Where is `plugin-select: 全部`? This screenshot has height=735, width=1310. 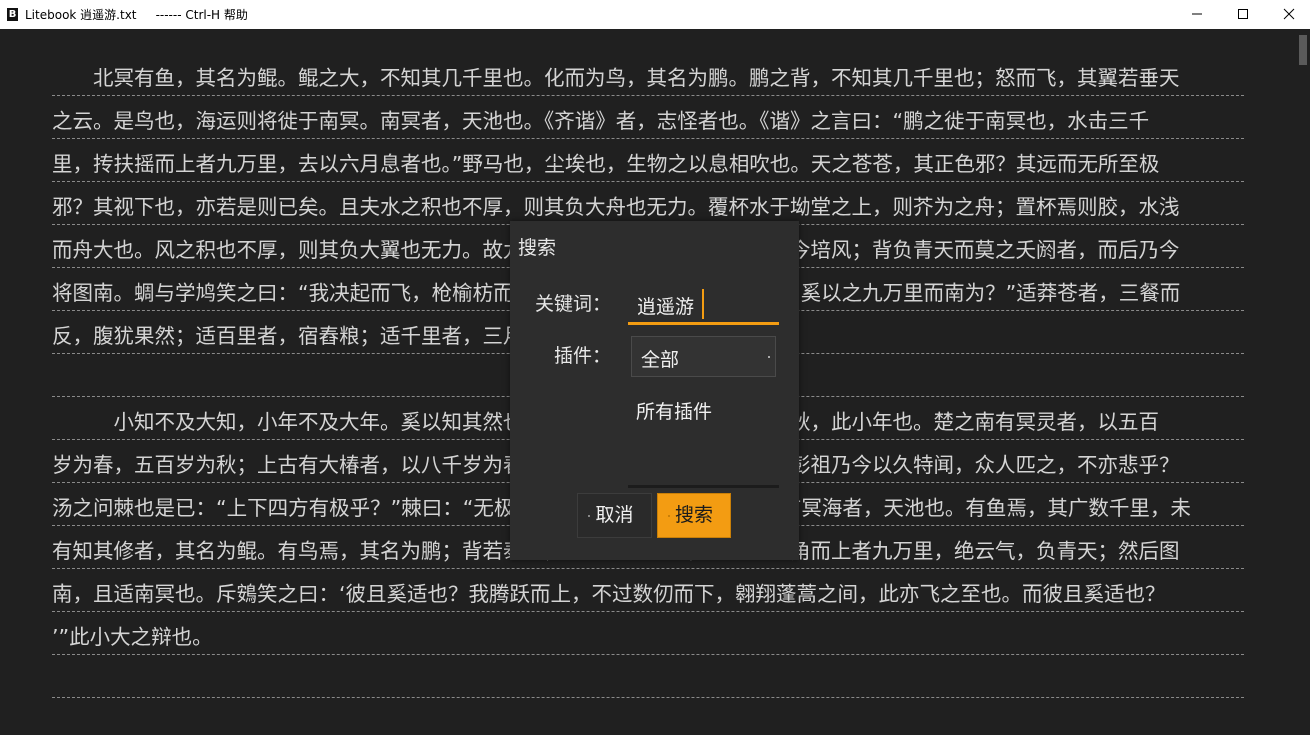 plugin-select: 全部 is located at coordinates (703, 356).